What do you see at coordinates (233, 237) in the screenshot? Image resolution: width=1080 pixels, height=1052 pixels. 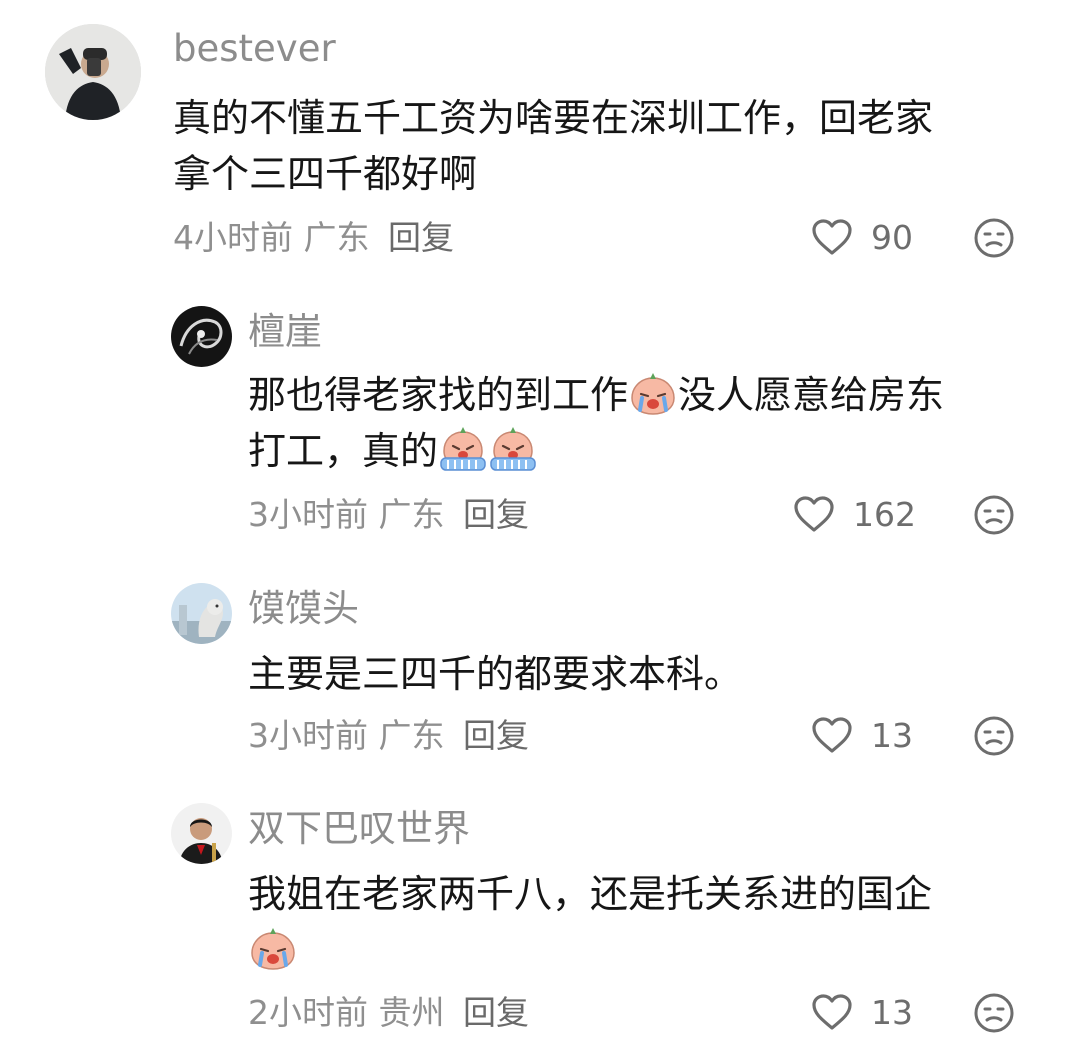 I see `comment-time: 4小时前` at bounding box center [233, 237].